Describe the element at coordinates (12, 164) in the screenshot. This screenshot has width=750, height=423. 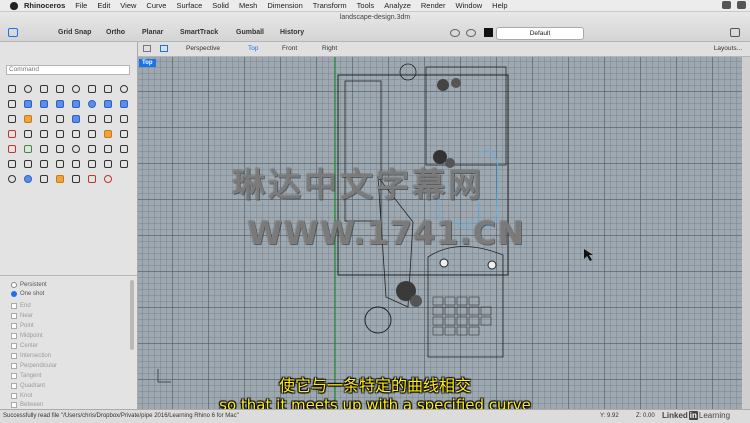
I see `block-icon` at that location.